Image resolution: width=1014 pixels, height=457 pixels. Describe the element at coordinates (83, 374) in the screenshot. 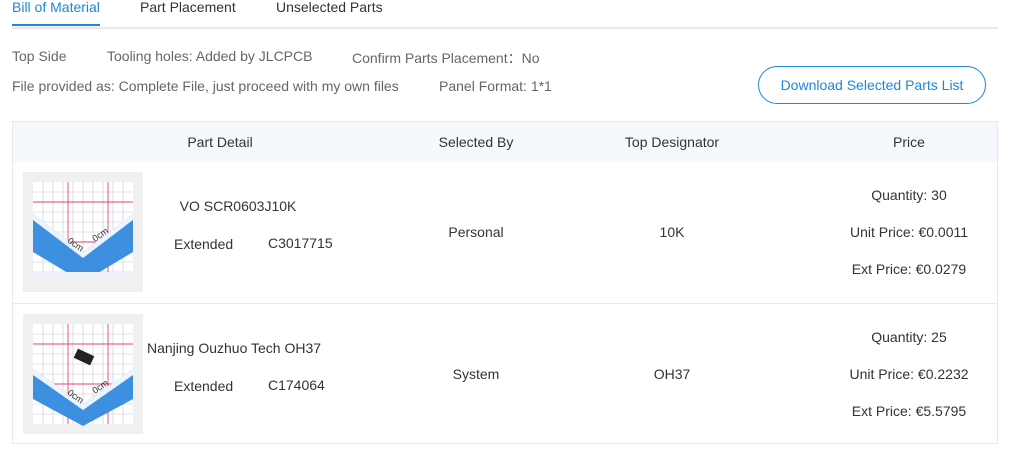

I see `sot23-thumbnail-icon: 0cm 0cm` at that location.